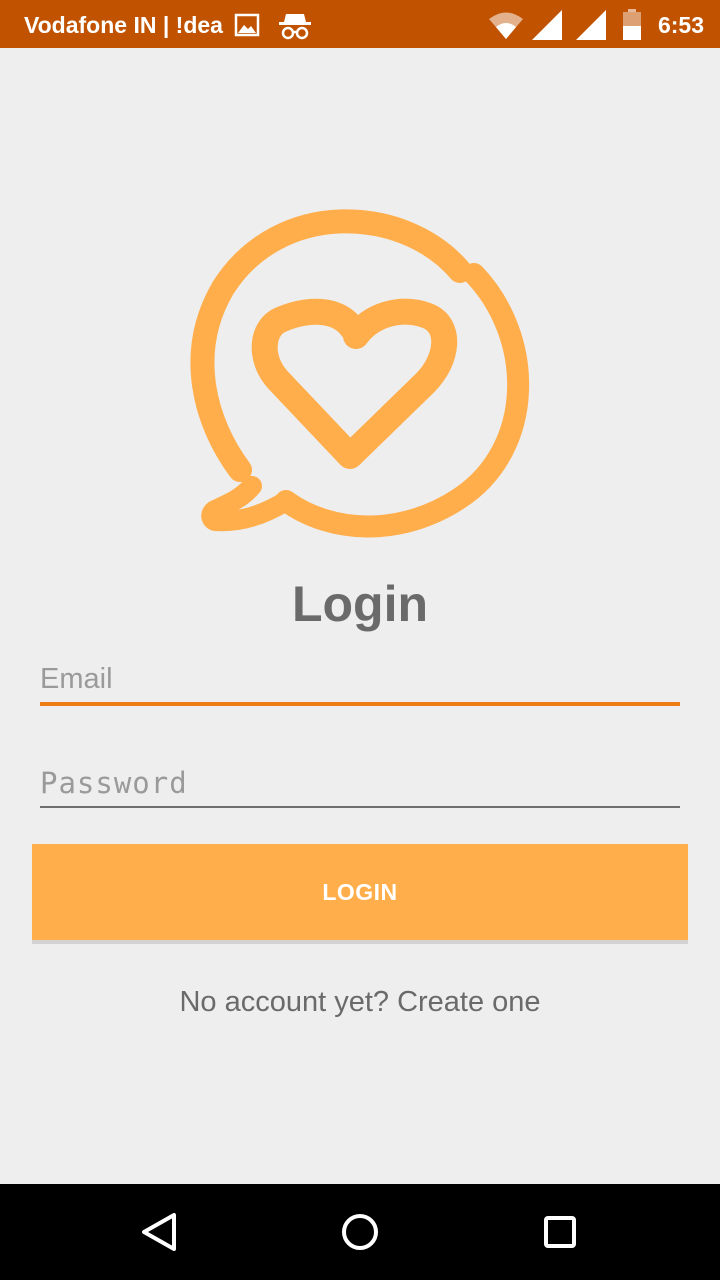 The image size is (720, 1280). Describe the element at coordinates (506, 25) in the screenshot. I see `wifi-icon` at that location.